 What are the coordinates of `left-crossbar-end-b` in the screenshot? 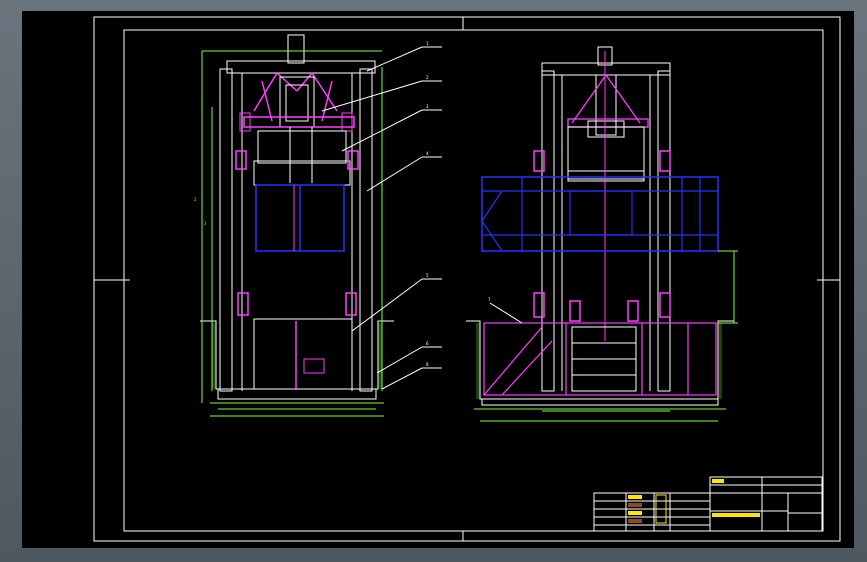 It's located at (347, 122).